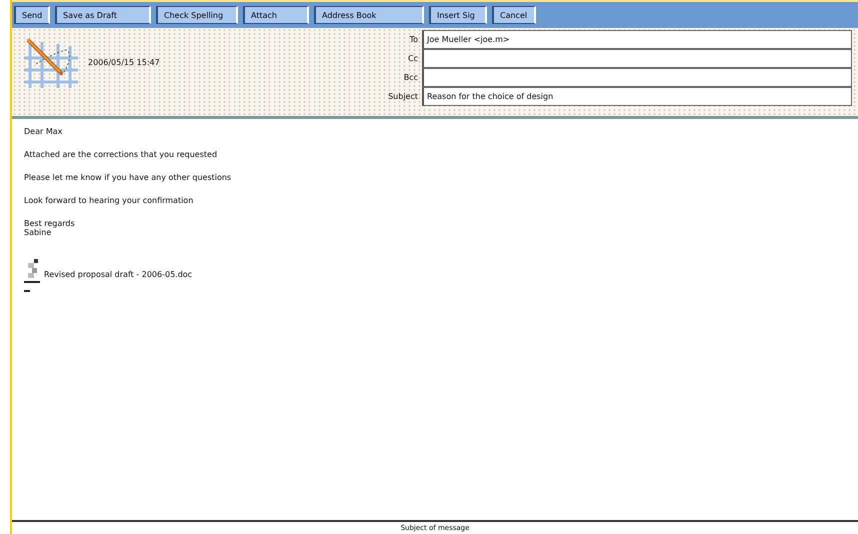  What do you see at coordinates (109, 200) in the screenshot?
I see `body-text: Look forward to hearing your confirmation` at bounding box center [109, 200].